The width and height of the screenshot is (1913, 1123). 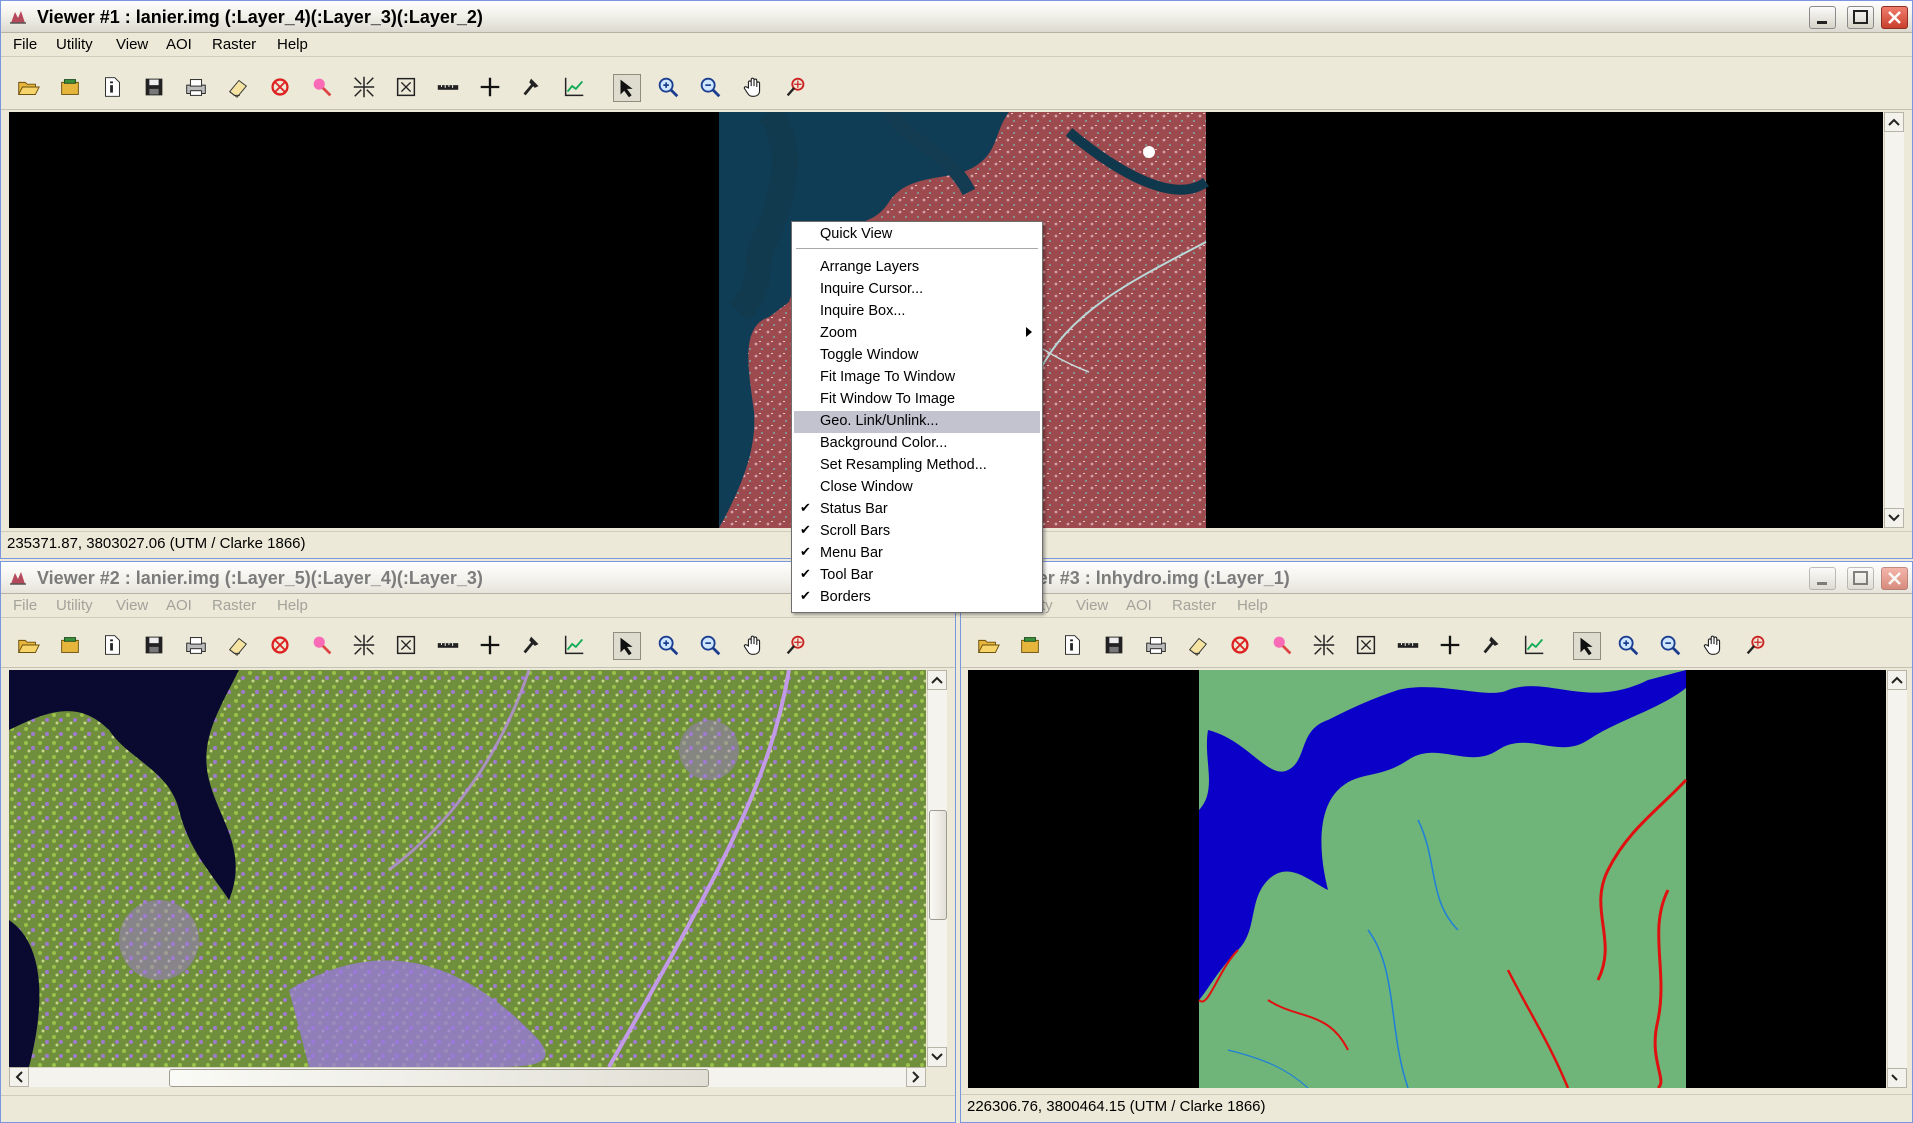 What do you see at coordinates (917, 488) in the screenshot?
I see `menu-item-close-window: Close Window` at bounding box center [917, 488].